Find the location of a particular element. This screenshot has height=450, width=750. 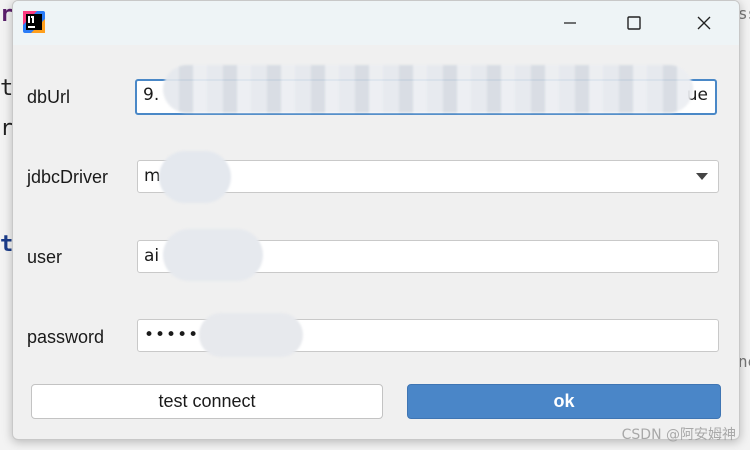

redacted-jdbc-driver is located at coordinates (195, 177).